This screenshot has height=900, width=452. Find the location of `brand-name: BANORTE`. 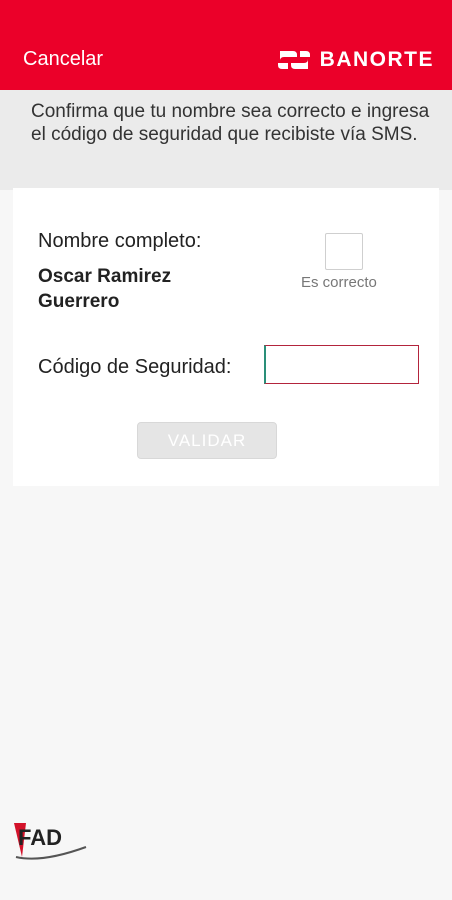

brand-name: BANORTE is located at coordinates (376, 59).